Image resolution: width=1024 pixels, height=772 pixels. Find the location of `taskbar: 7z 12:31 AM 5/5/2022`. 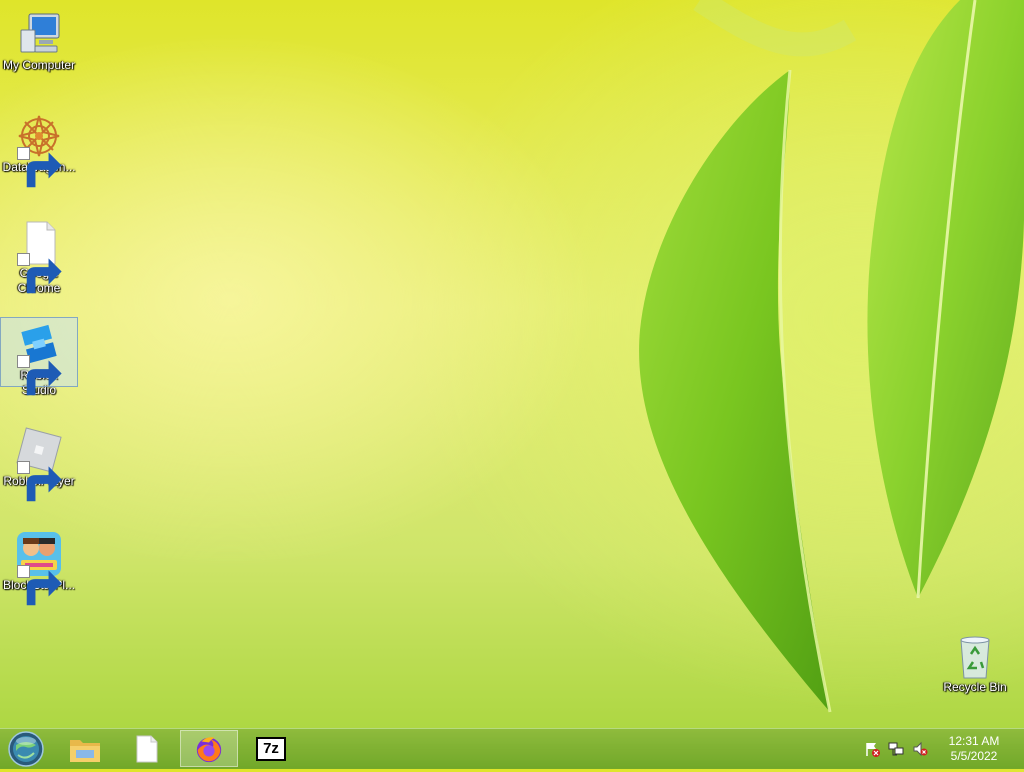

taskbar: 7z 12:31 AM 5/5/2022 is located at coordinates (512, 748).